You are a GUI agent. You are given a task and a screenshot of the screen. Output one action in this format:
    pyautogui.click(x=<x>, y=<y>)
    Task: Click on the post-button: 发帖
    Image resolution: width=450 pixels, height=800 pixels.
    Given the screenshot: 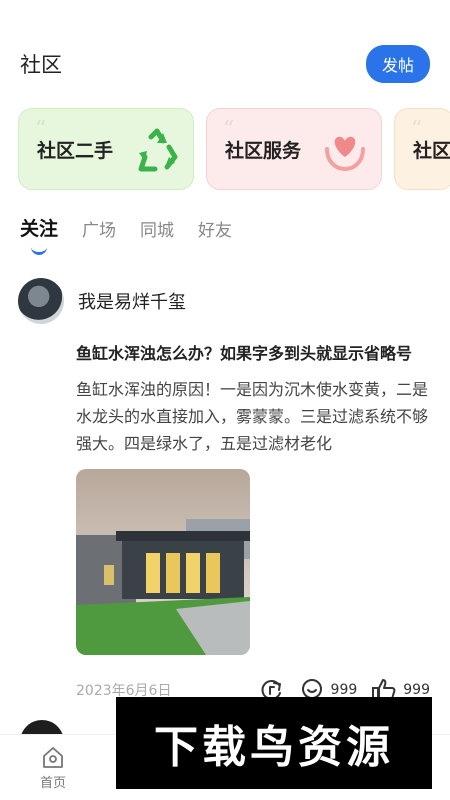 What is the action you would take?
    pyautogui.click(x=398, y=64)
    